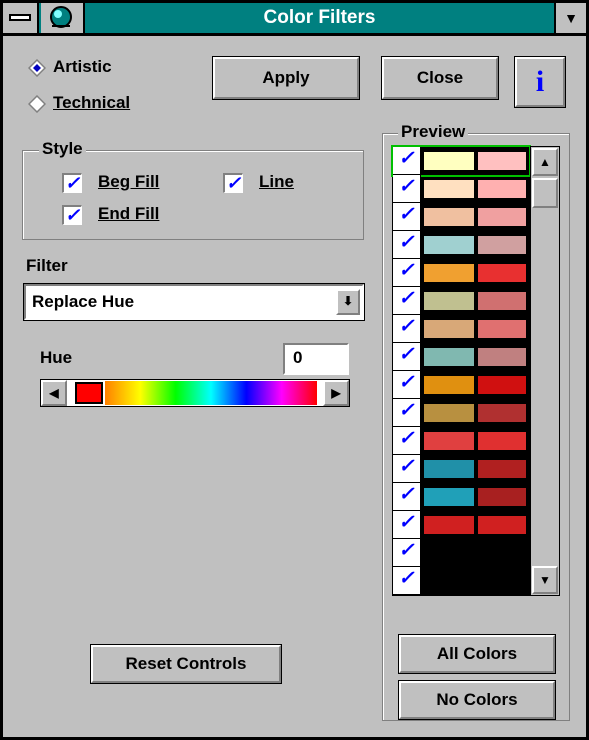 This screenshot has height=740, width=589. What do you see at coordinates (21, 18) in the screenshot?
I see `system-menu-icon` at bounding box center [21, 18].